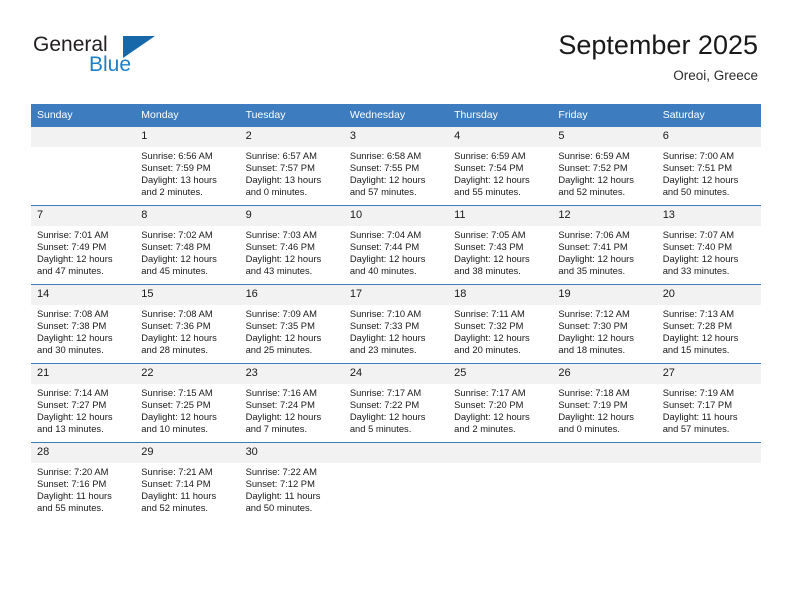  What do you see at coordinates (291, 137) in the screenshot?
I see `day-number: 2` at bounding box center [291, 137].